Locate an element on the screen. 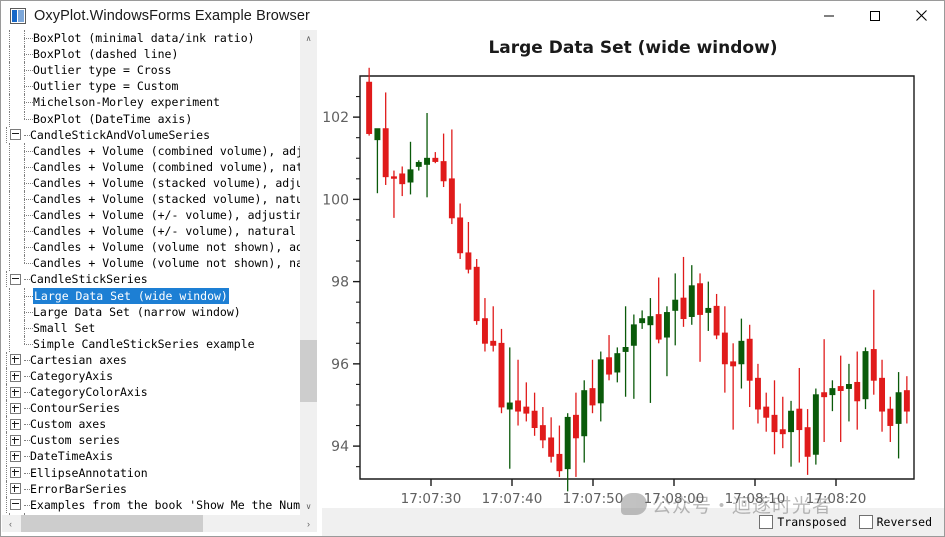 The image size is (945, 537). tree-item: ContourSeries is located at coordinates (151, 408).